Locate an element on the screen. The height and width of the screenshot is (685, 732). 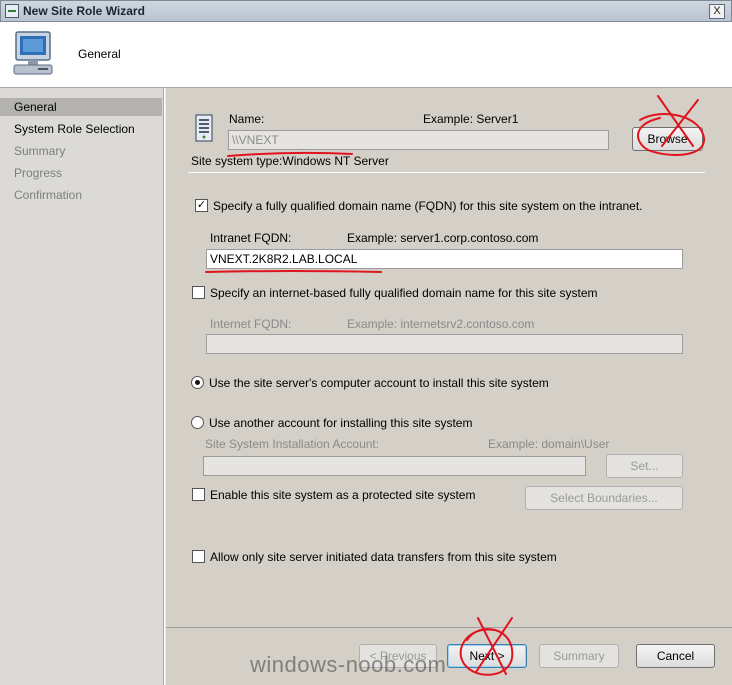
cancel-button: Cancel is located at coordinates (675, 656).